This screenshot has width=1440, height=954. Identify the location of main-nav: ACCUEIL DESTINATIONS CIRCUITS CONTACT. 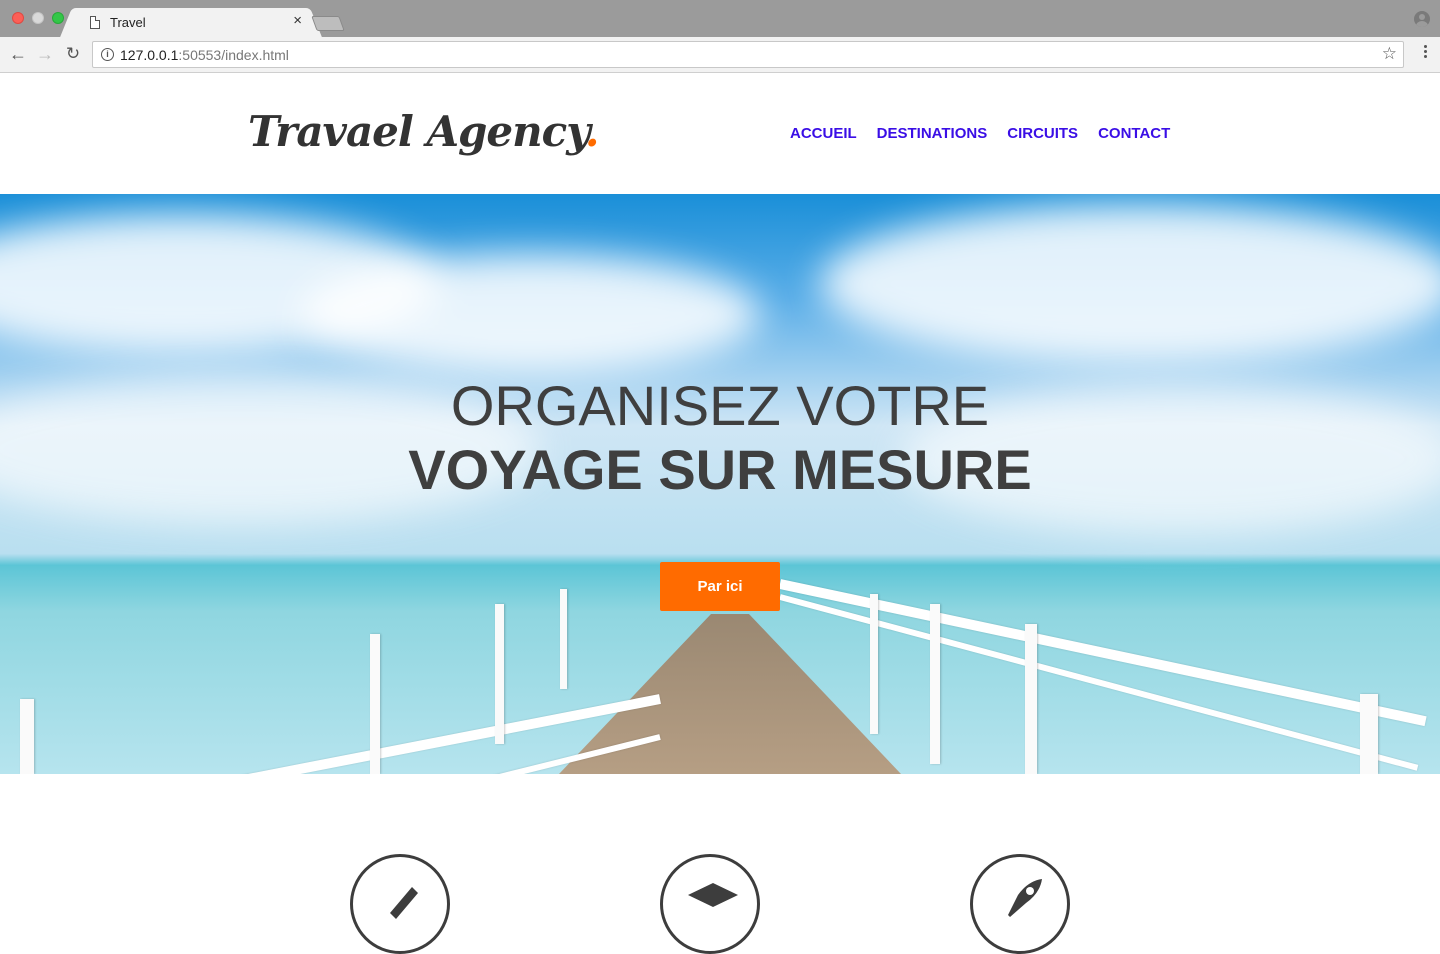
(980, 133).